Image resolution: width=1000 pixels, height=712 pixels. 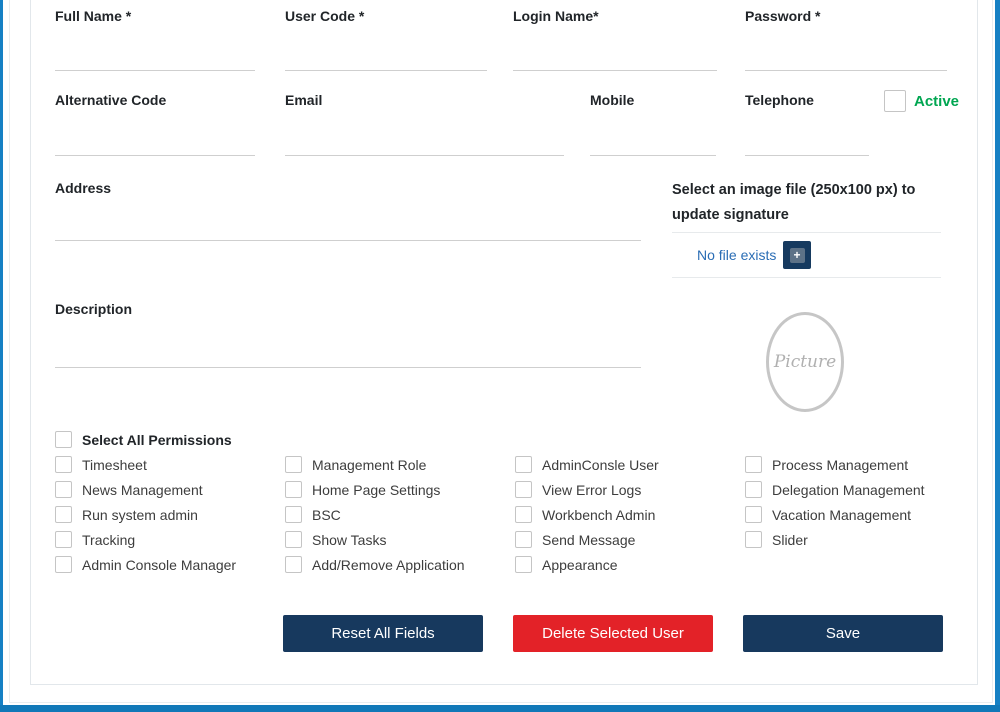 I want to click on permission-checkbox-news-management, so click(x=63, y=489).